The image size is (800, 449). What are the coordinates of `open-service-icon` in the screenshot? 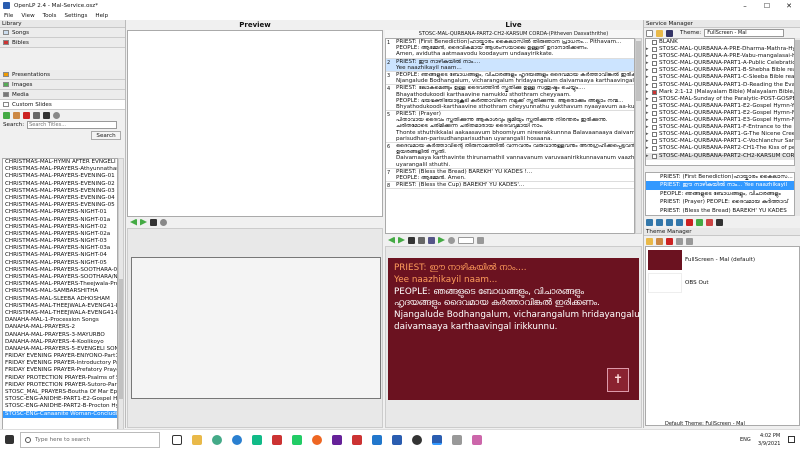 It's located at (659, 33).